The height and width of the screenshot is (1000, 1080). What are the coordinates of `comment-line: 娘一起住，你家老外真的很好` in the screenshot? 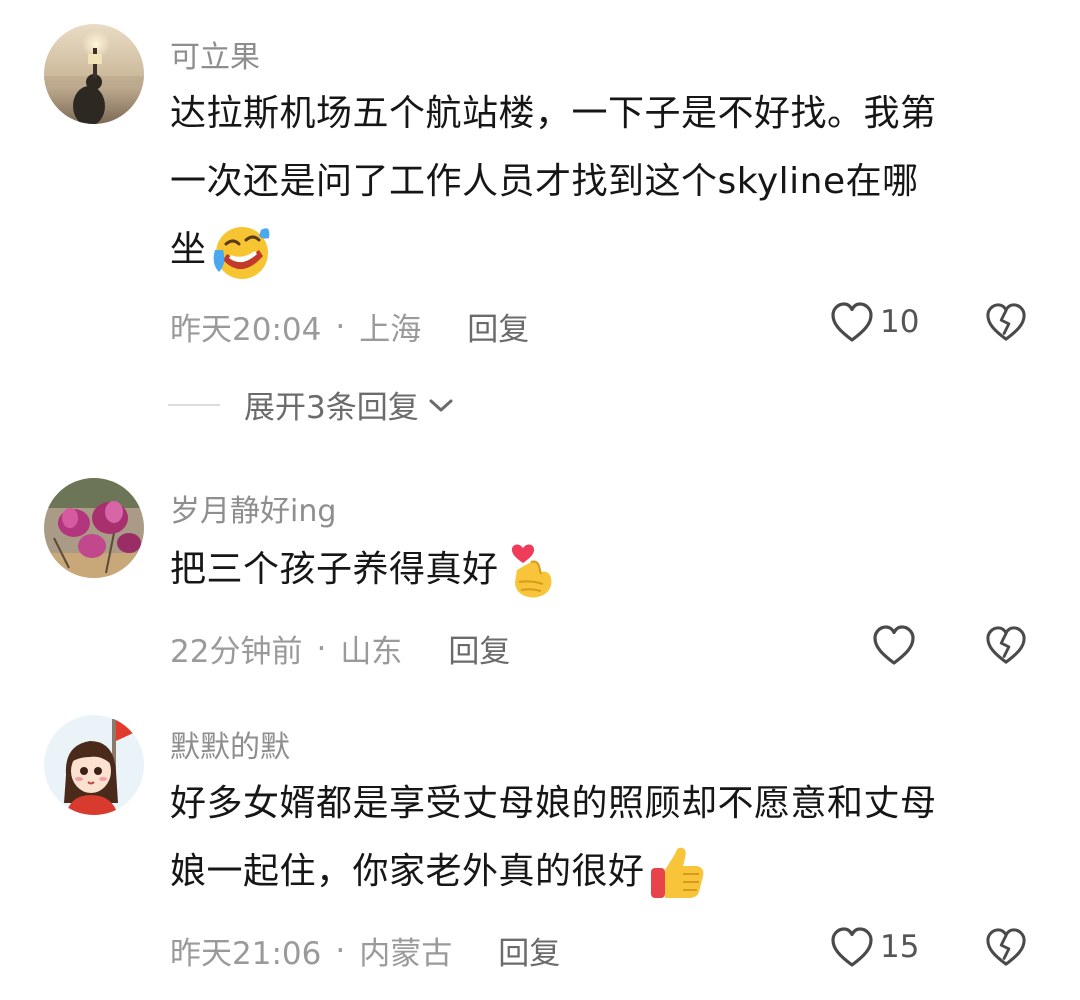 It's located at (605, 872).